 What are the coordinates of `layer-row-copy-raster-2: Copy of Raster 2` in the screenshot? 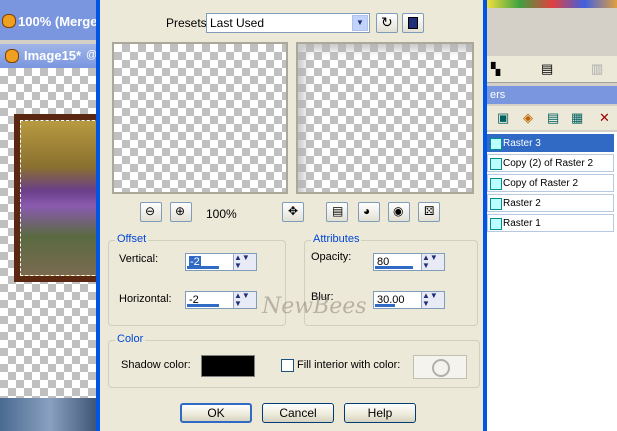 It's located at (550, 183).